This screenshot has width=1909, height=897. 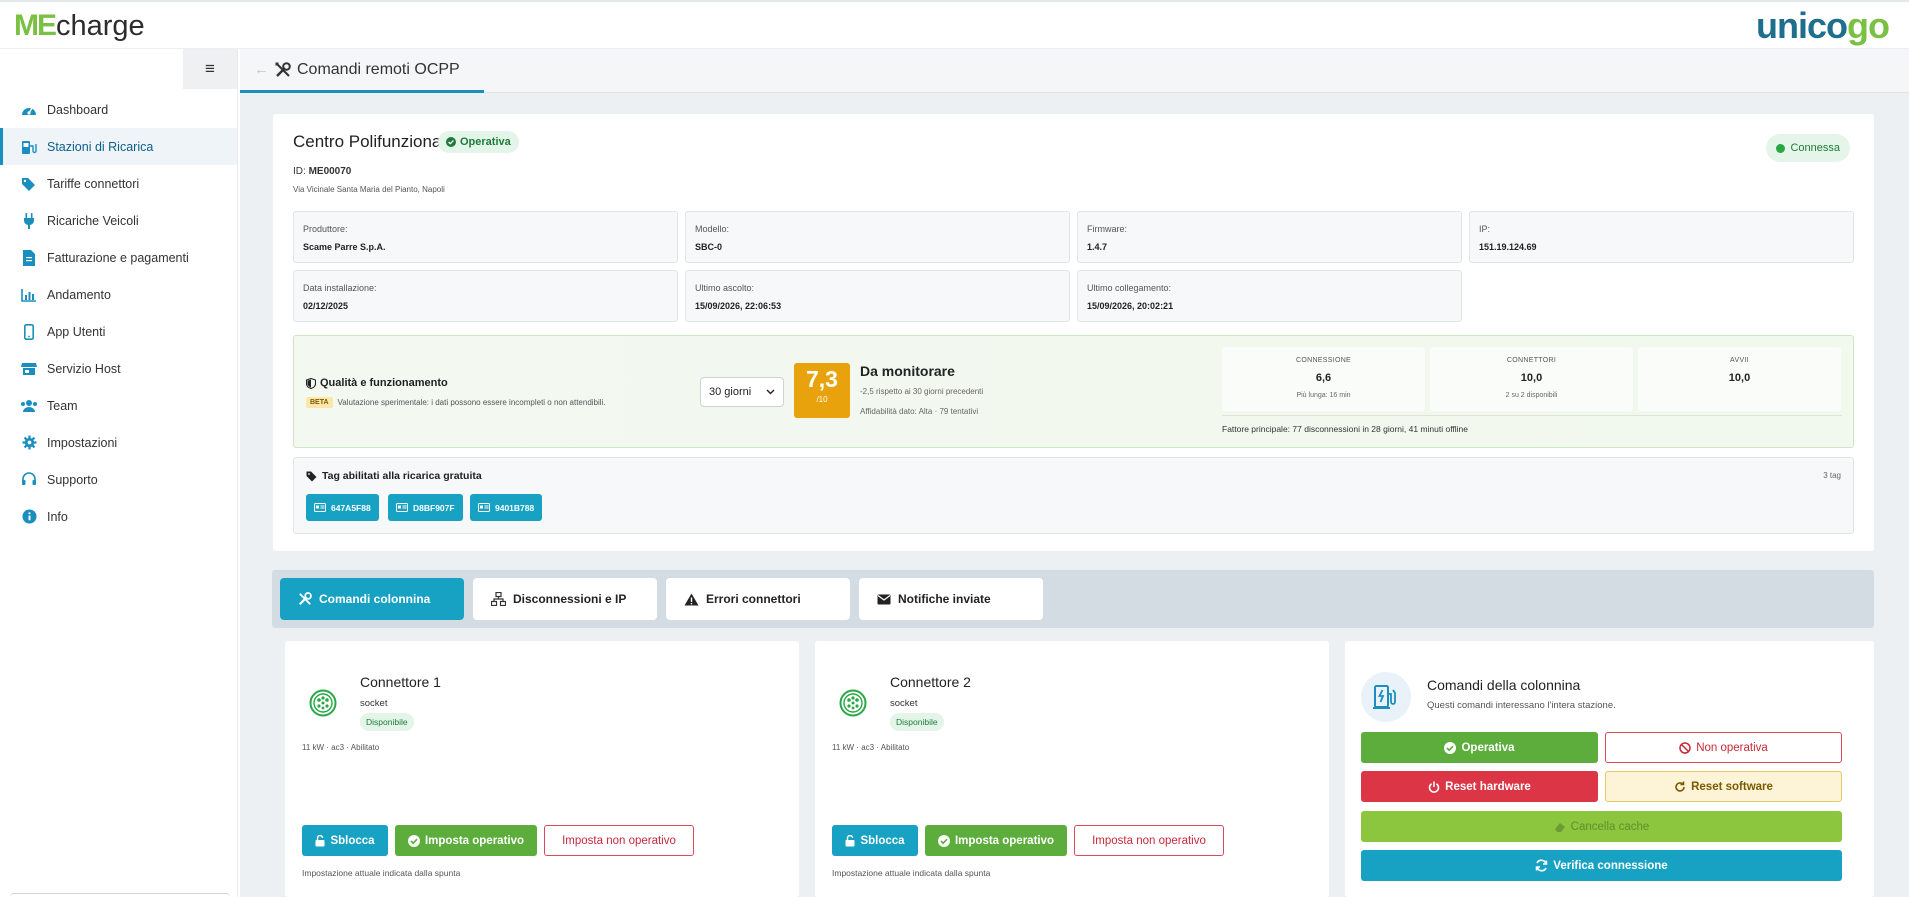 I want to click on tools-icon, so click(x=283, y=69).